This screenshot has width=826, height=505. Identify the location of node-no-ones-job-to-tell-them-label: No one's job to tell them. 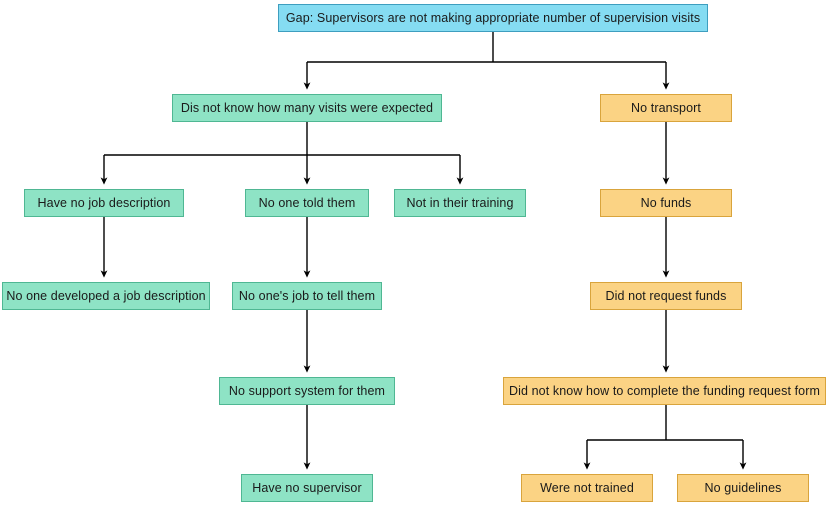
(307, 295).